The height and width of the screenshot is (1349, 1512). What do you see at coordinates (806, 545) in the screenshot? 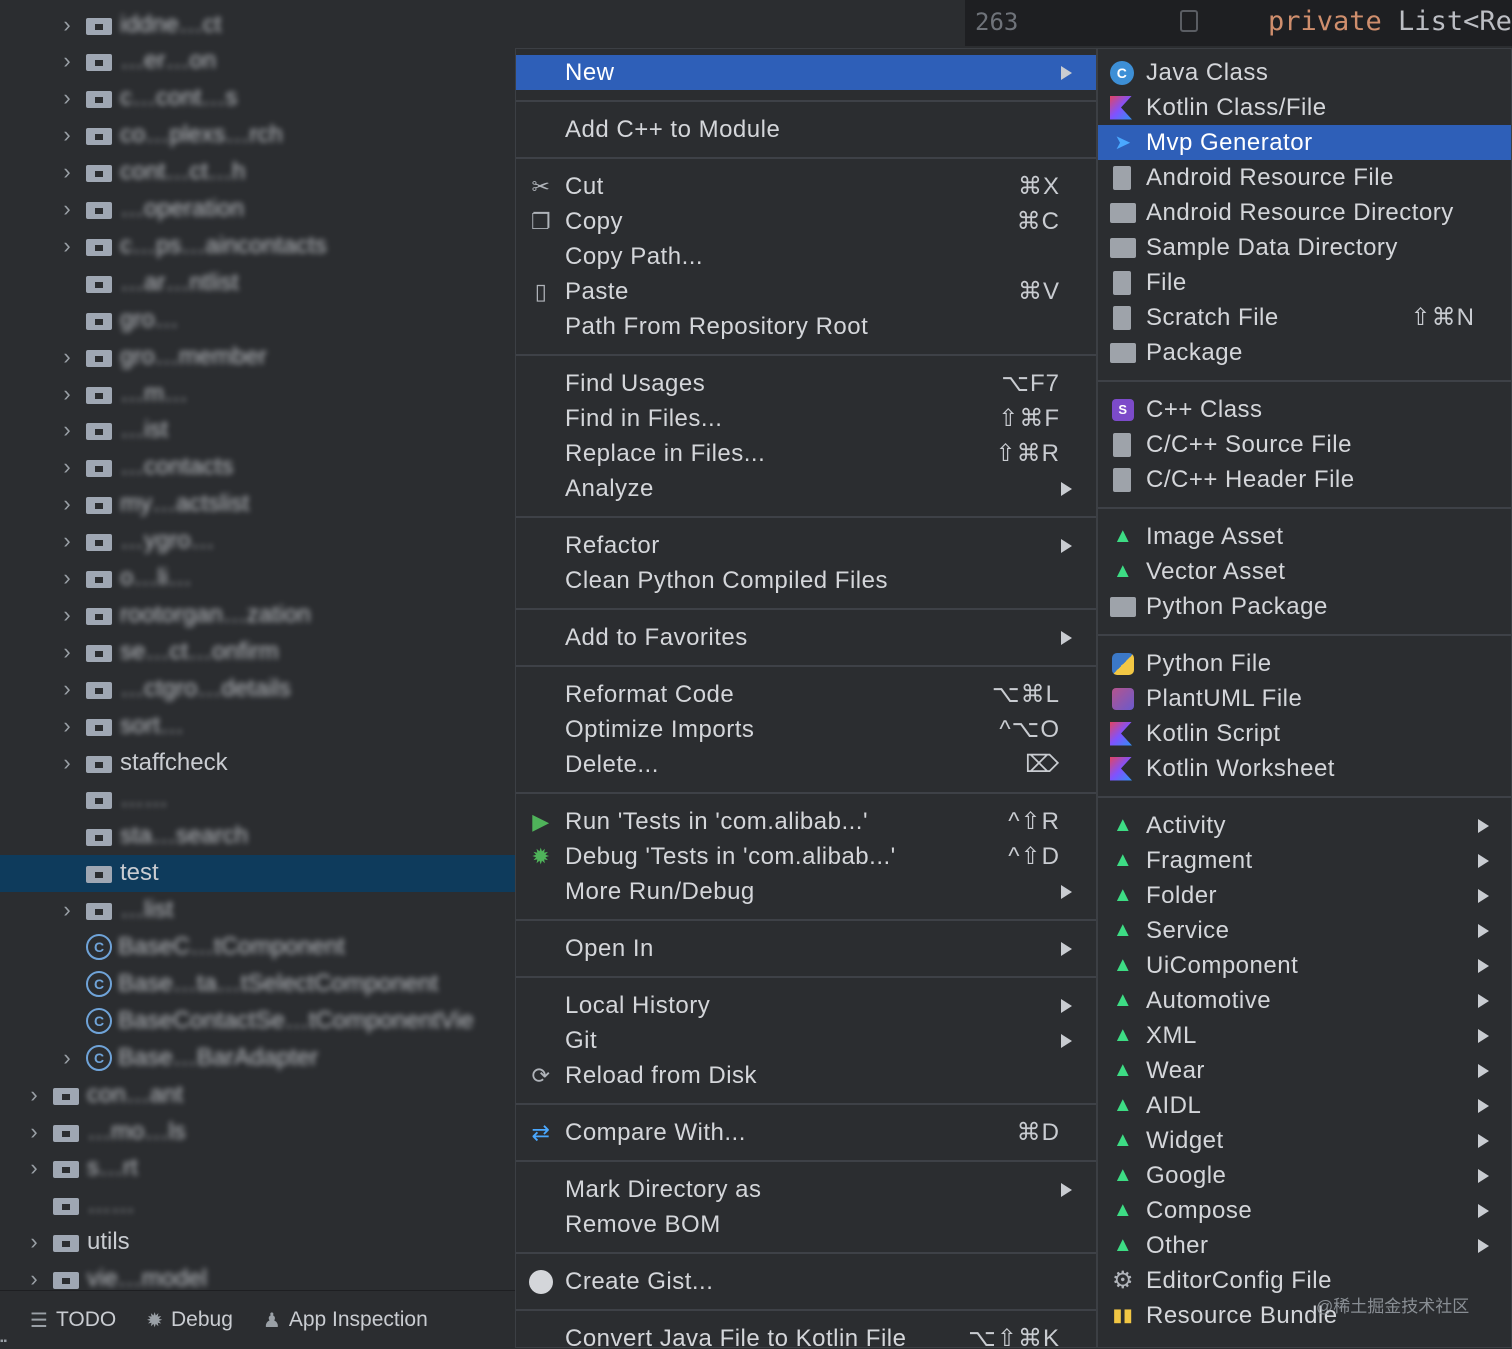
I see `menu-item-refactor: Refactor` at bounding box center [806, 545].